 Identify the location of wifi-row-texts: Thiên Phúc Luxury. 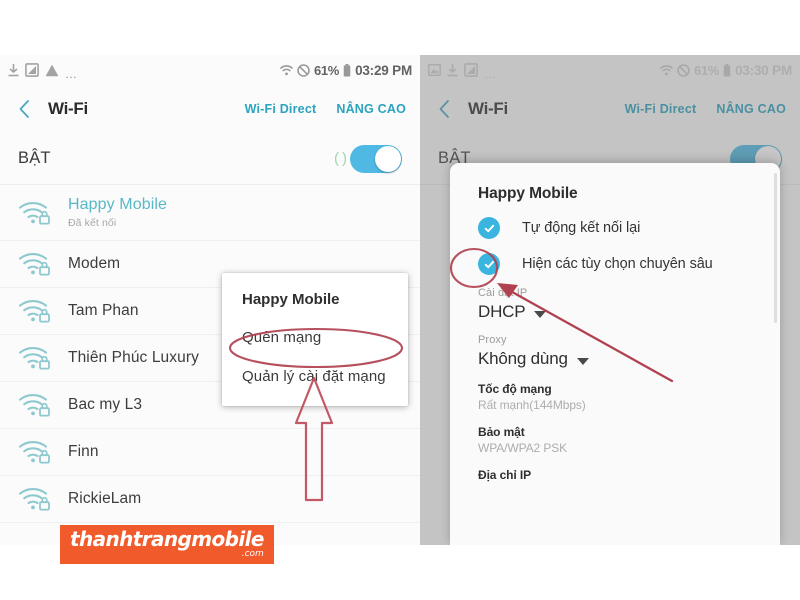
(133, 358).